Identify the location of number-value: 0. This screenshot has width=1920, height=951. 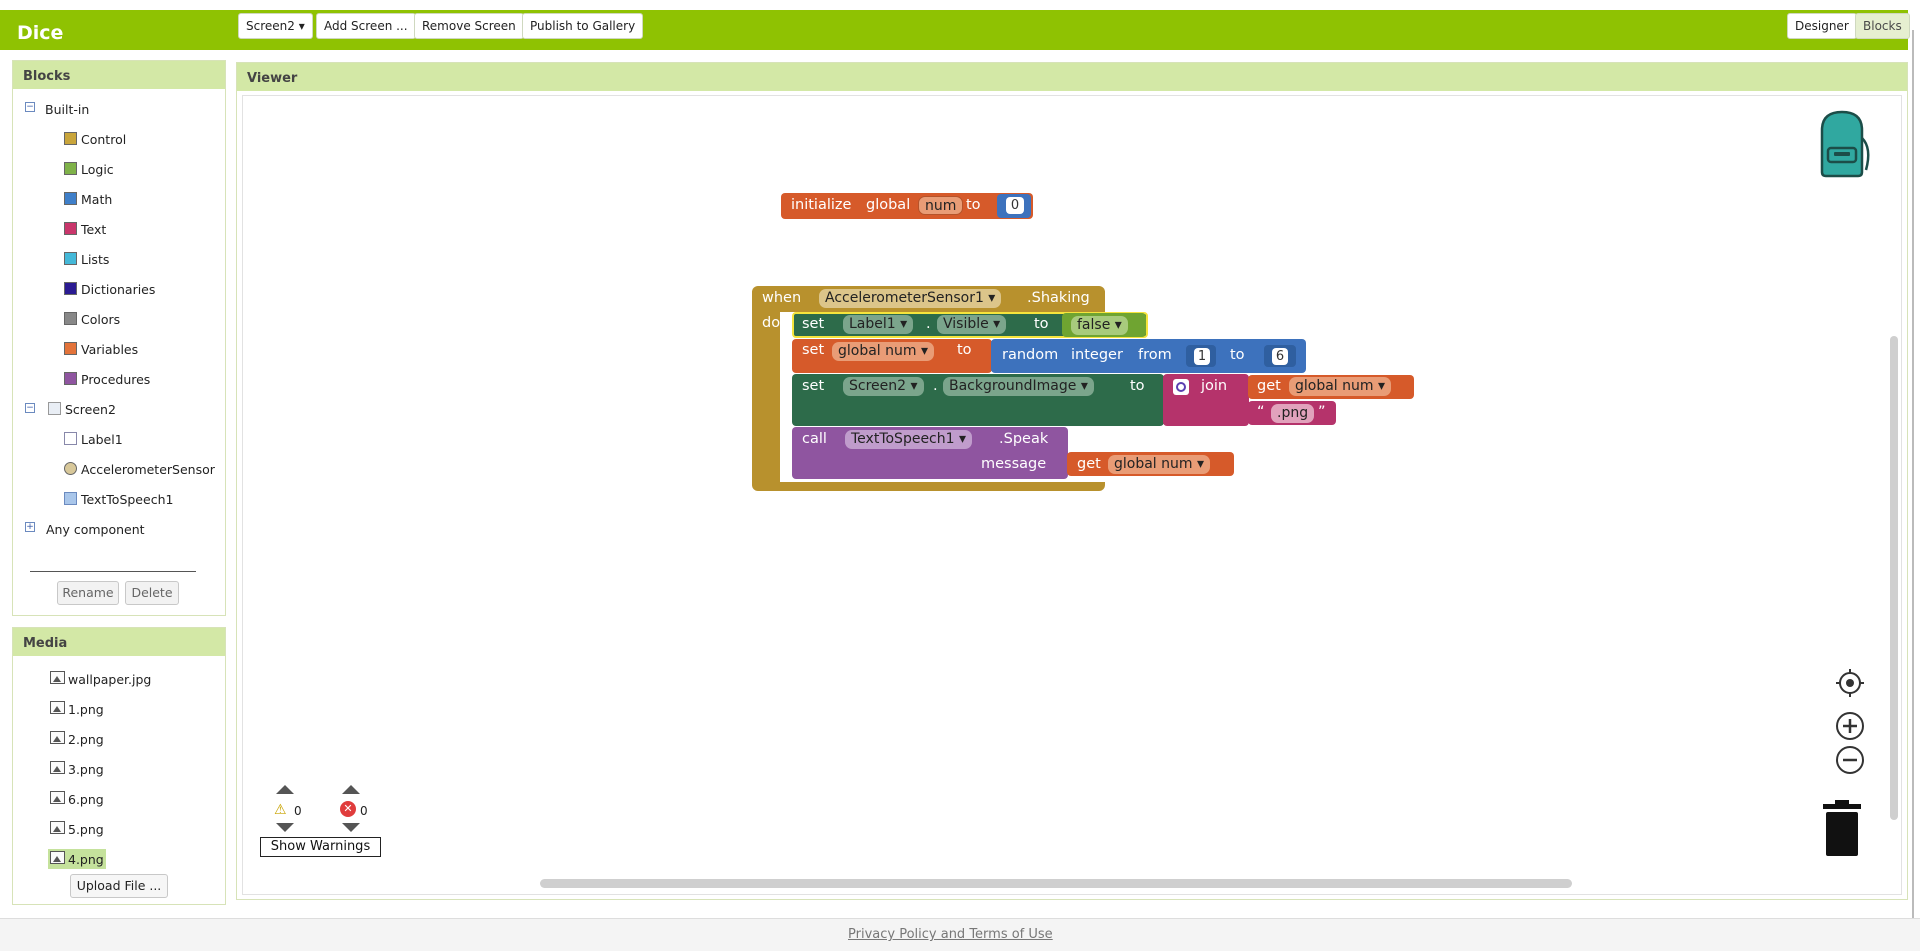
(1015, 205).